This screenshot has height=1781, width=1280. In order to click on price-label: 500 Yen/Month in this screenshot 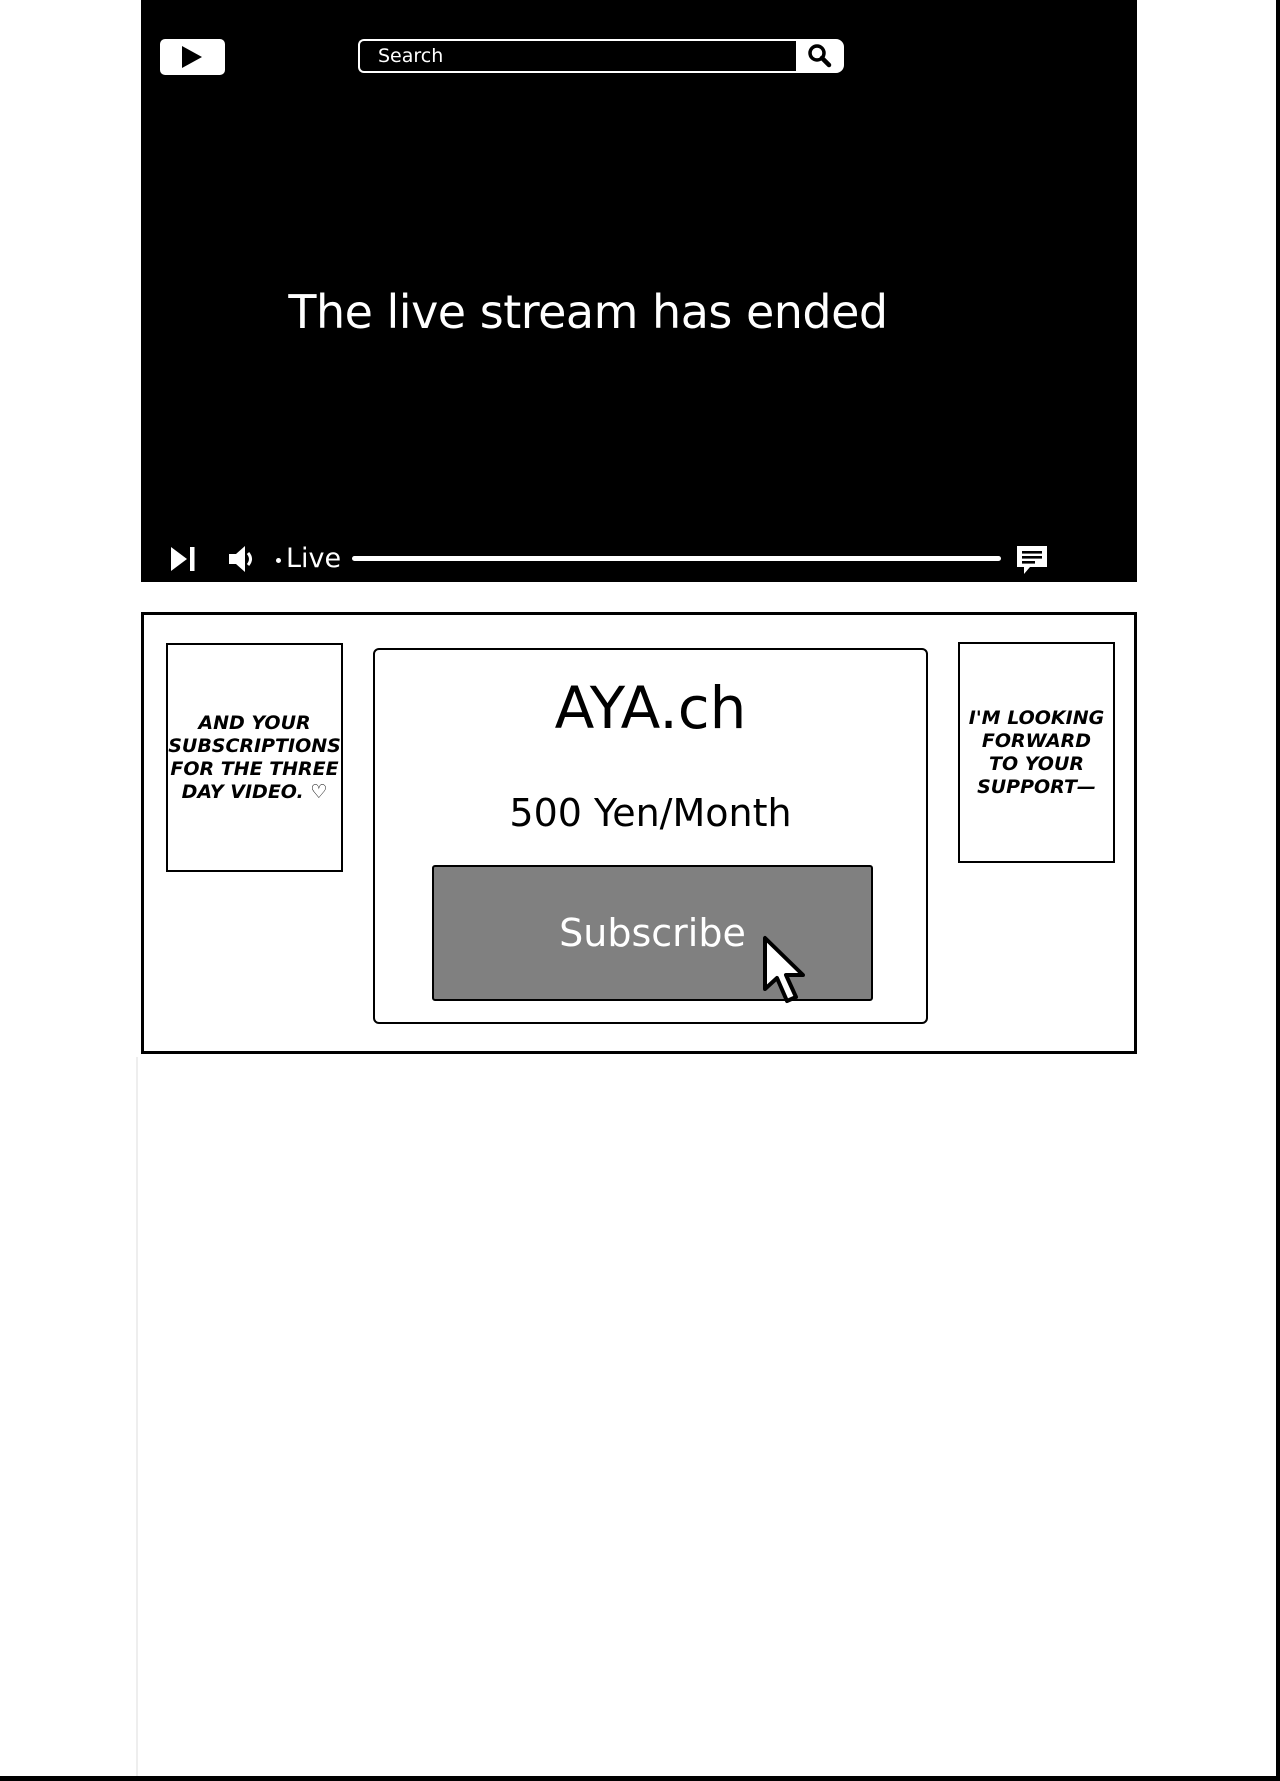, I will do `click(650, 813)`.